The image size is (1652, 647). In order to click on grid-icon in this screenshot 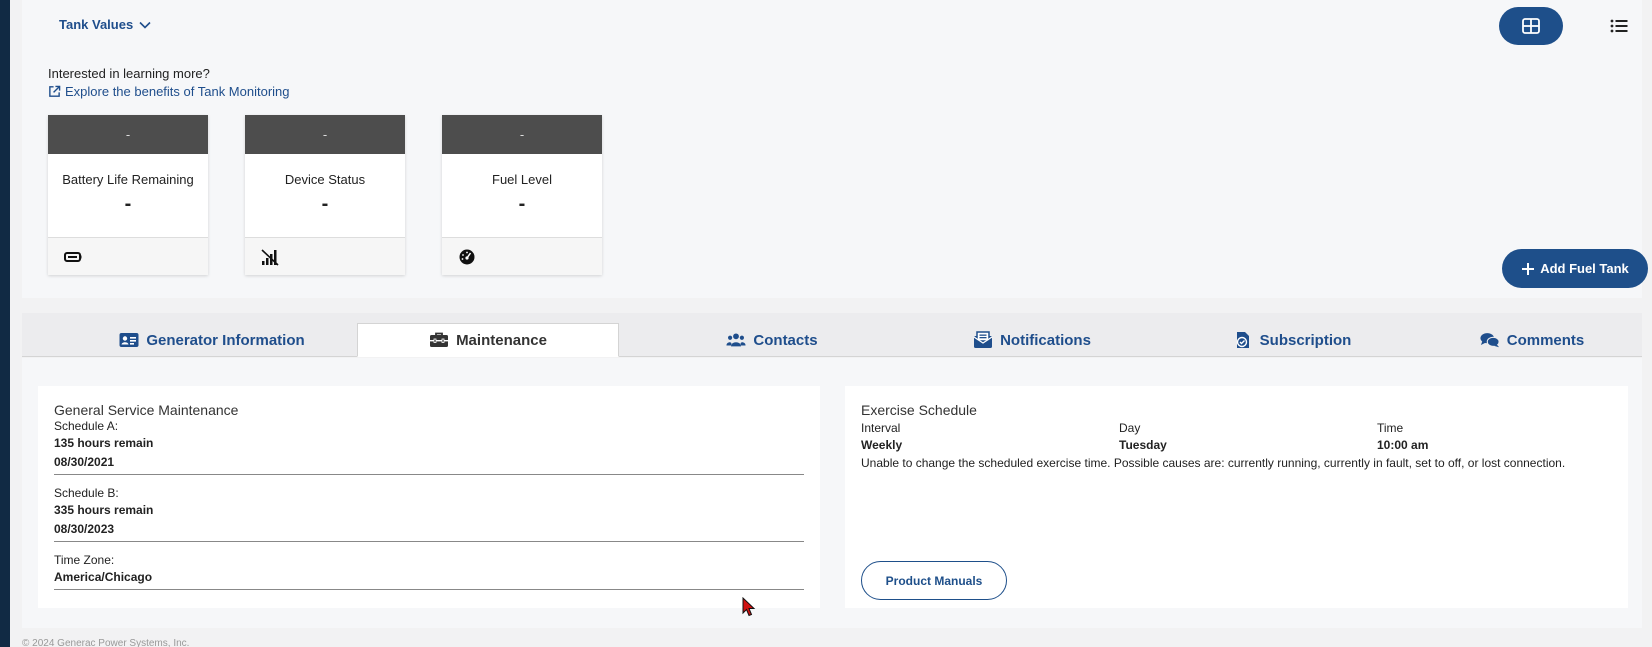, I will do `click(1531, 26)`.